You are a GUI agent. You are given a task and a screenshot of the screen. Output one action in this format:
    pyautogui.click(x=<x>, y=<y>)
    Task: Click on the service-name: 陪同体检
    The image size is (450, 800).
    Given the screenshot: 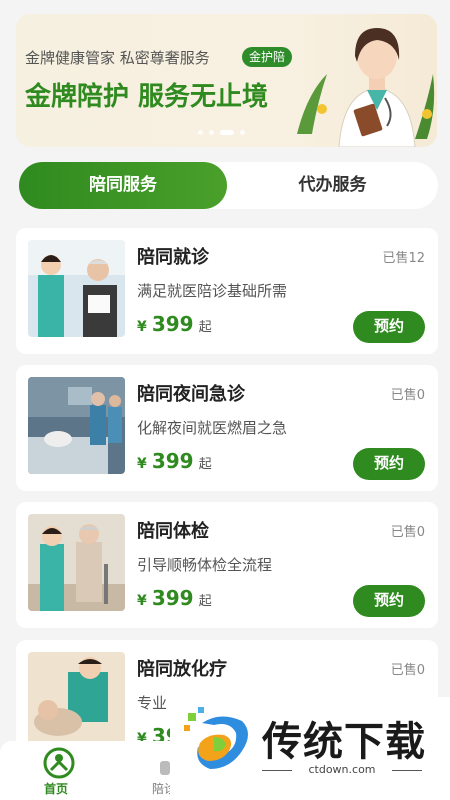 What is the action you would take?
    pyautogui.click(x=173, y=531)
    